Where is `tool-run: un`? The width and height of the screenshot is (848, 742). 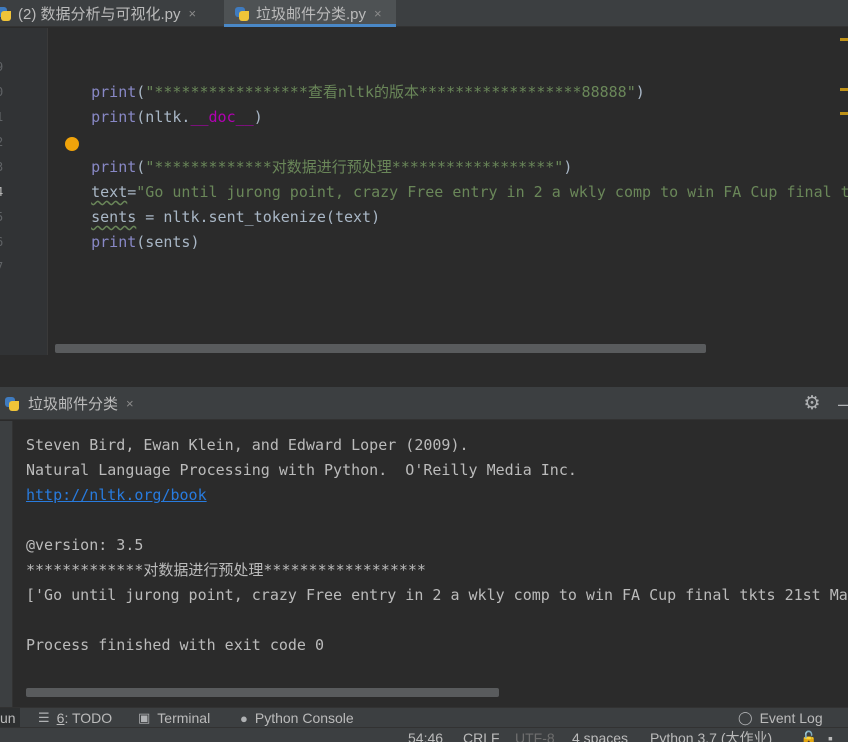 tool-run: un is located at coordinates (10, 718).